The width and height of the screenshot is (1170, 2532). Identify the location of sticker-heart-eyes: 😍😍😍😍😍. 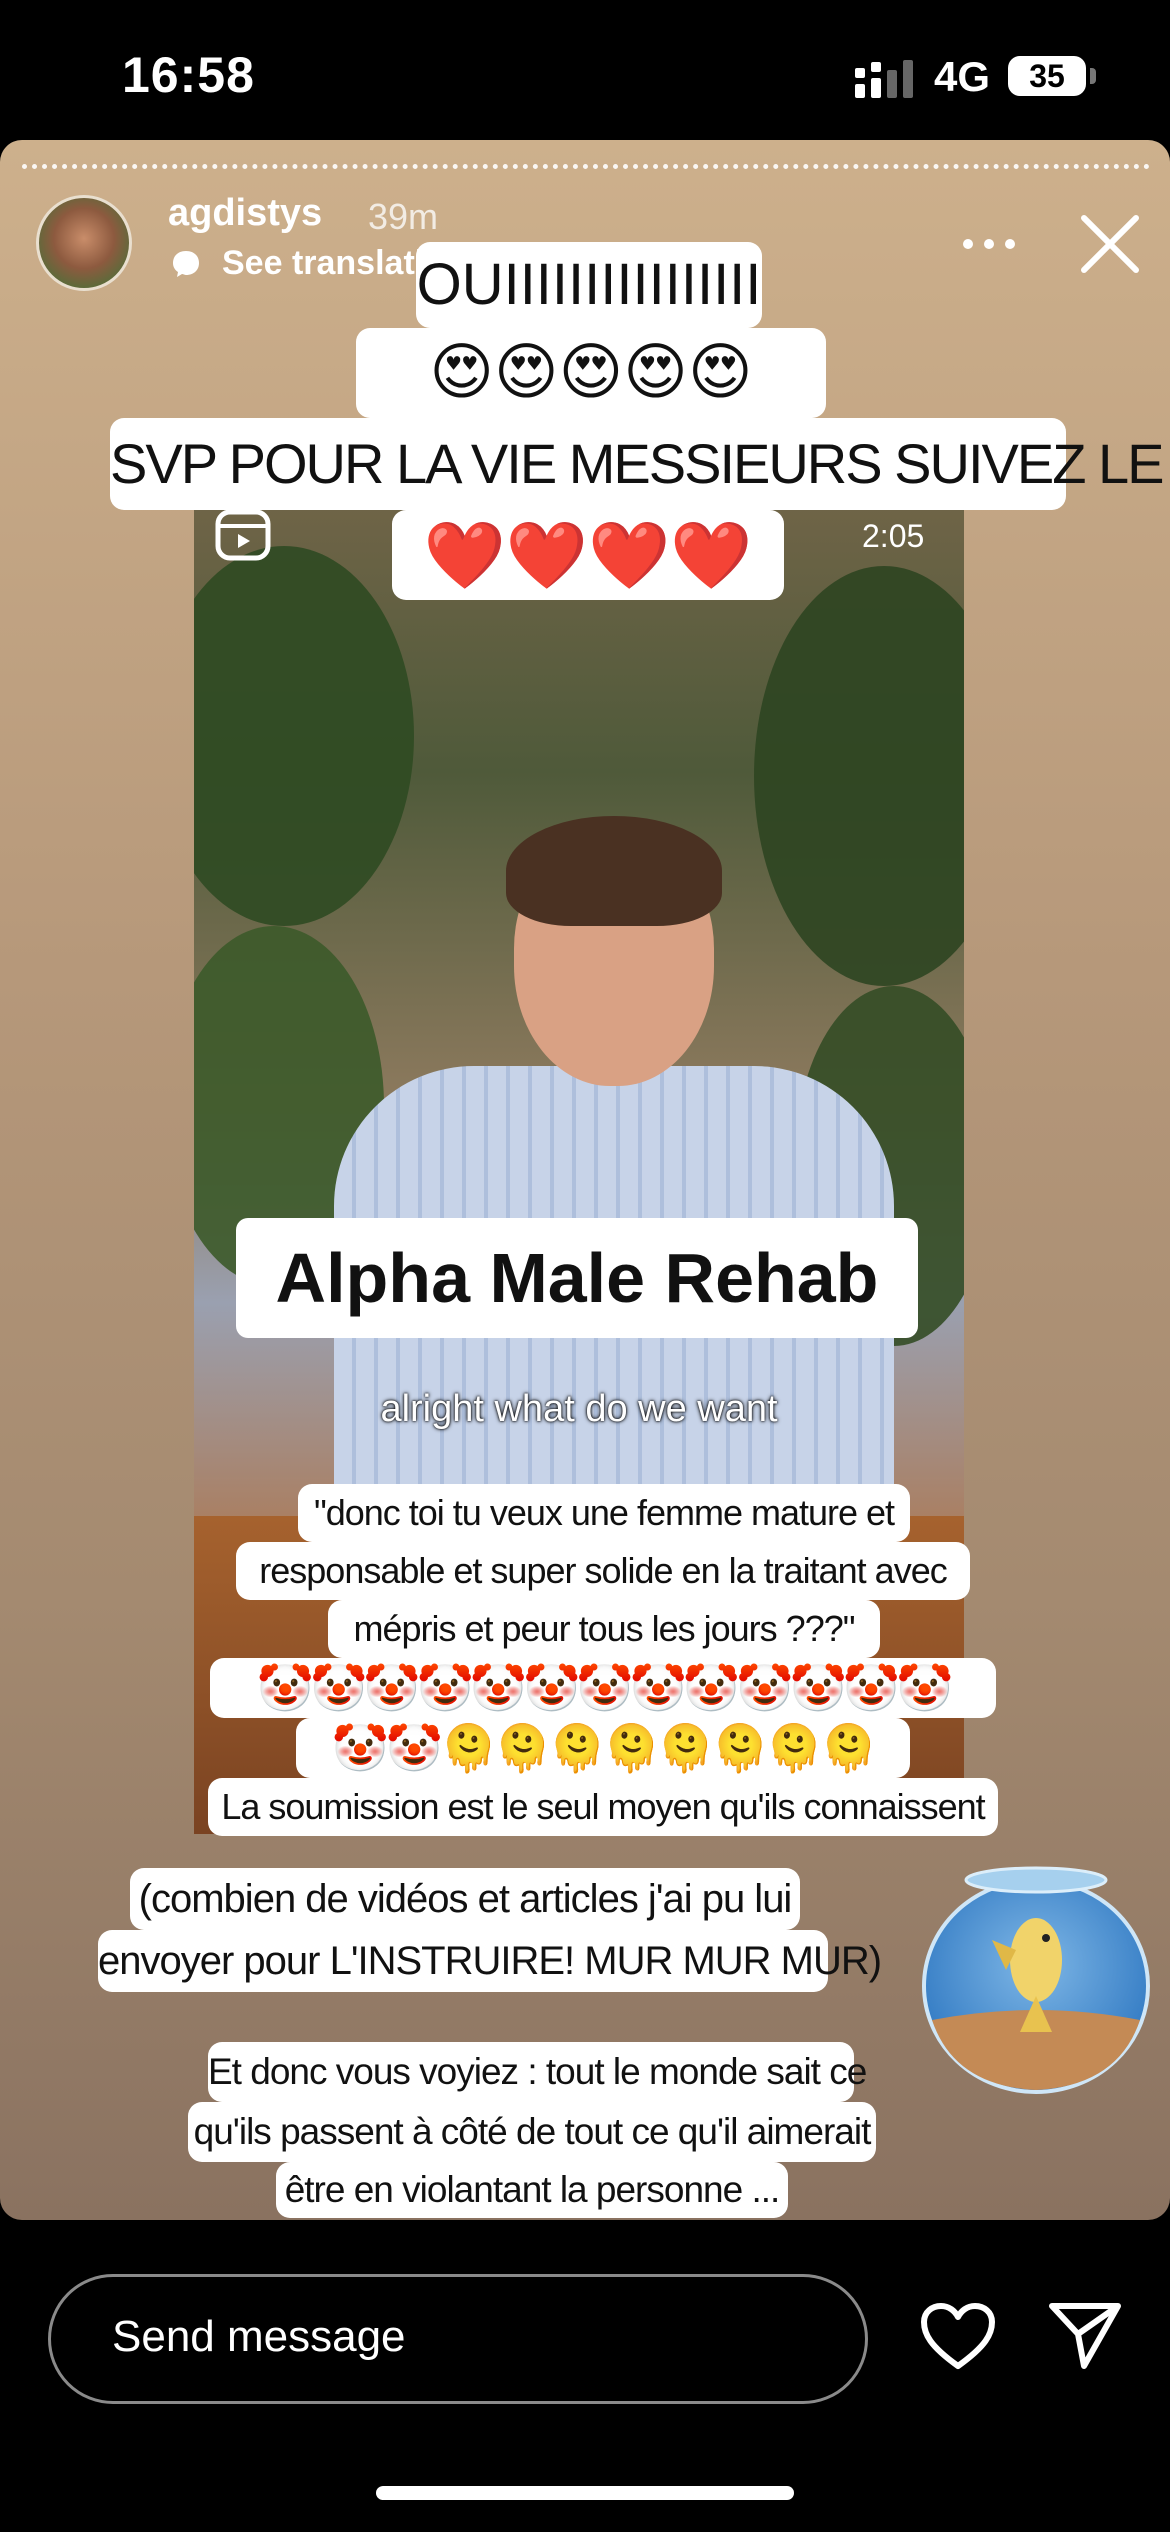
(591, 373).